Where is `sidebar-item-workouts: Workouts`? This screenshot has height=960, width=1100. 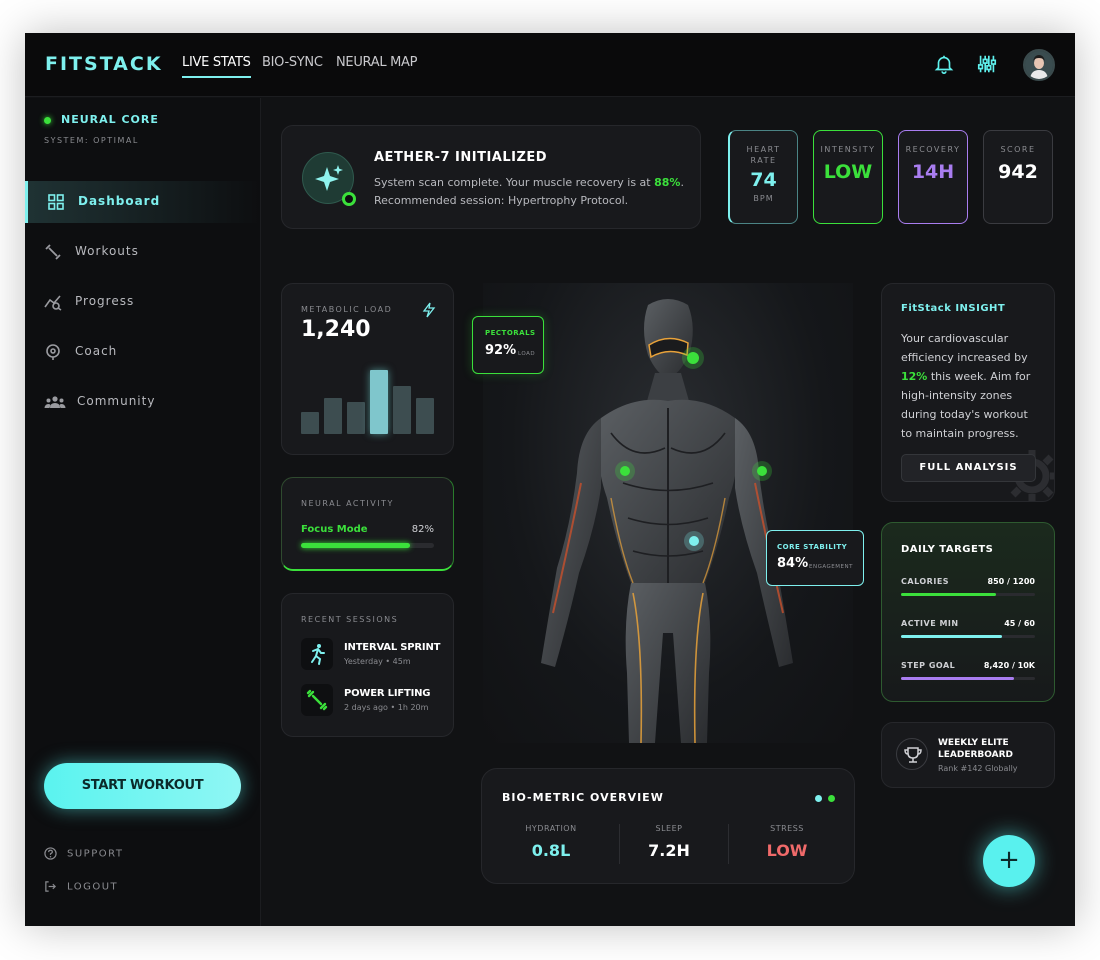
sidebar-item-workouts: Workouts is located at coordinates (143, 252).